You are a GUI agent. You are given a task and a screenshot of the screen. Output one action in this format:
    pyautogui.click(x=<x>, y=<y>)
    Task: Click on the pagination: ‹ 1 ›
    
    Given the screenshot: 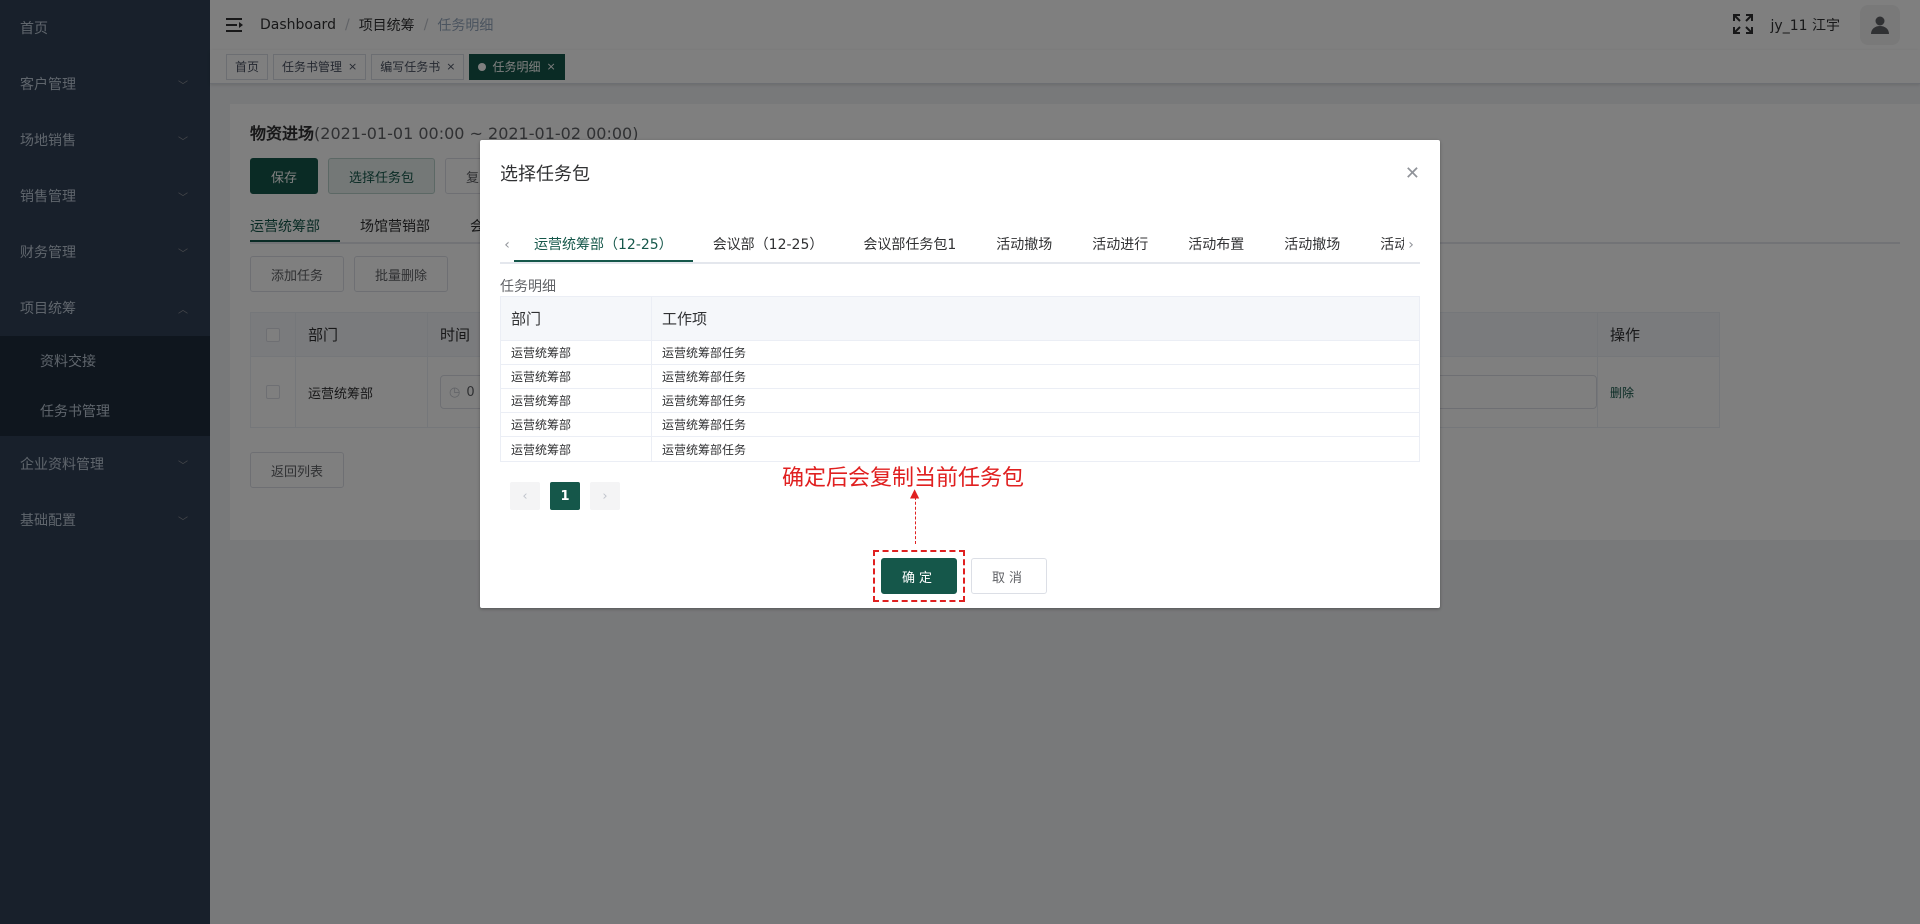 What is the action you would take?
    pyautogui.click(x=570, y=496)
    